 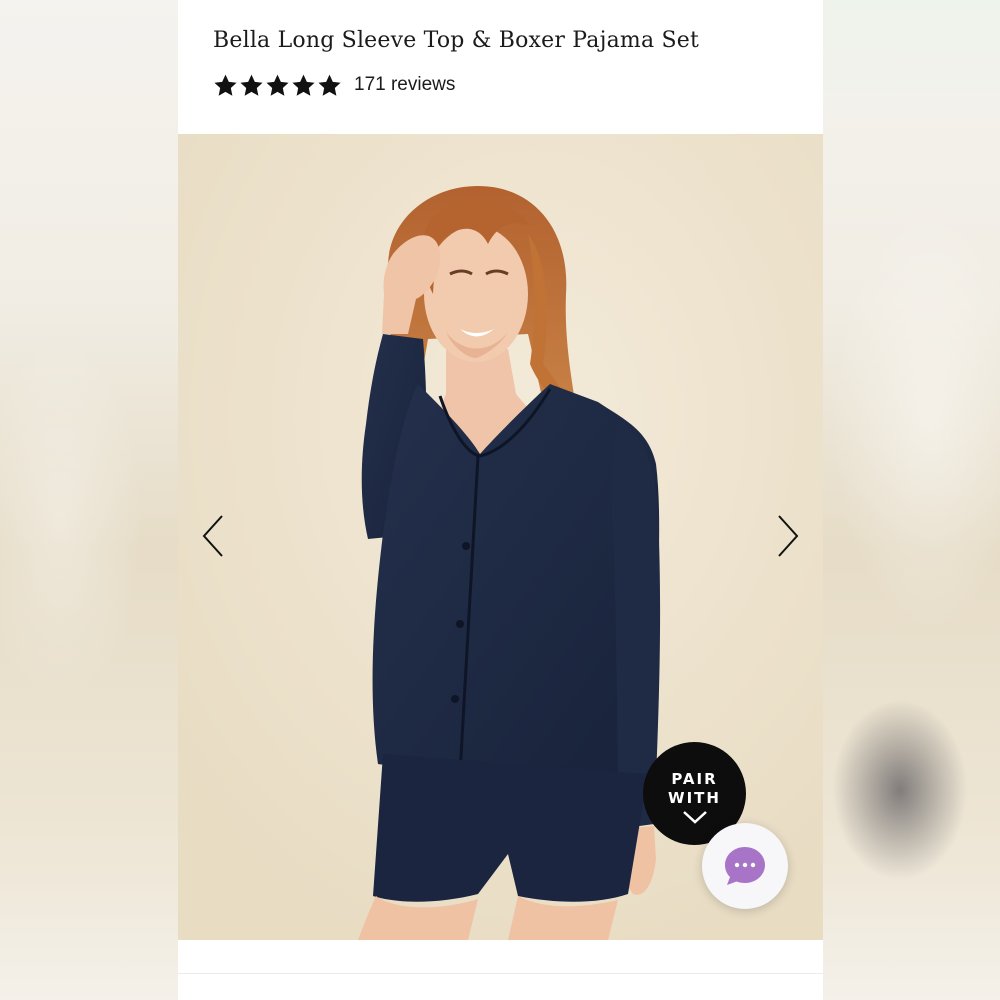 What do you see at coordinates (694, 817) in the screenshot?
I see `chevron-down-icon` at bounding box center [694, 817].